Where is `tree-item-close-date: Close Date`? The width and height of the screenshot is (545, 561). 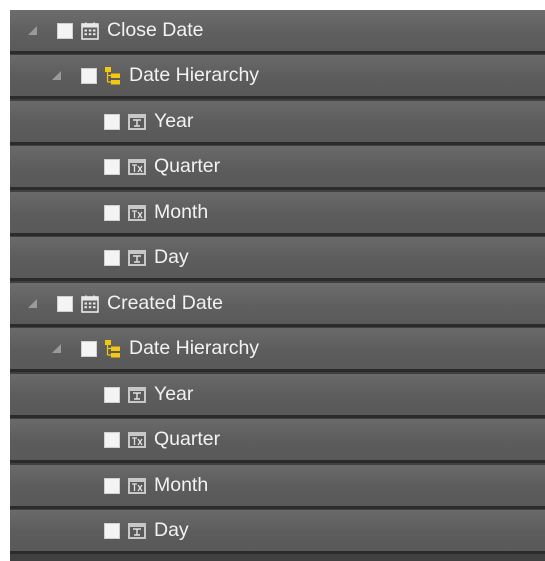 tree-item-close-date: Close Date is located at coordinates (277, 32).